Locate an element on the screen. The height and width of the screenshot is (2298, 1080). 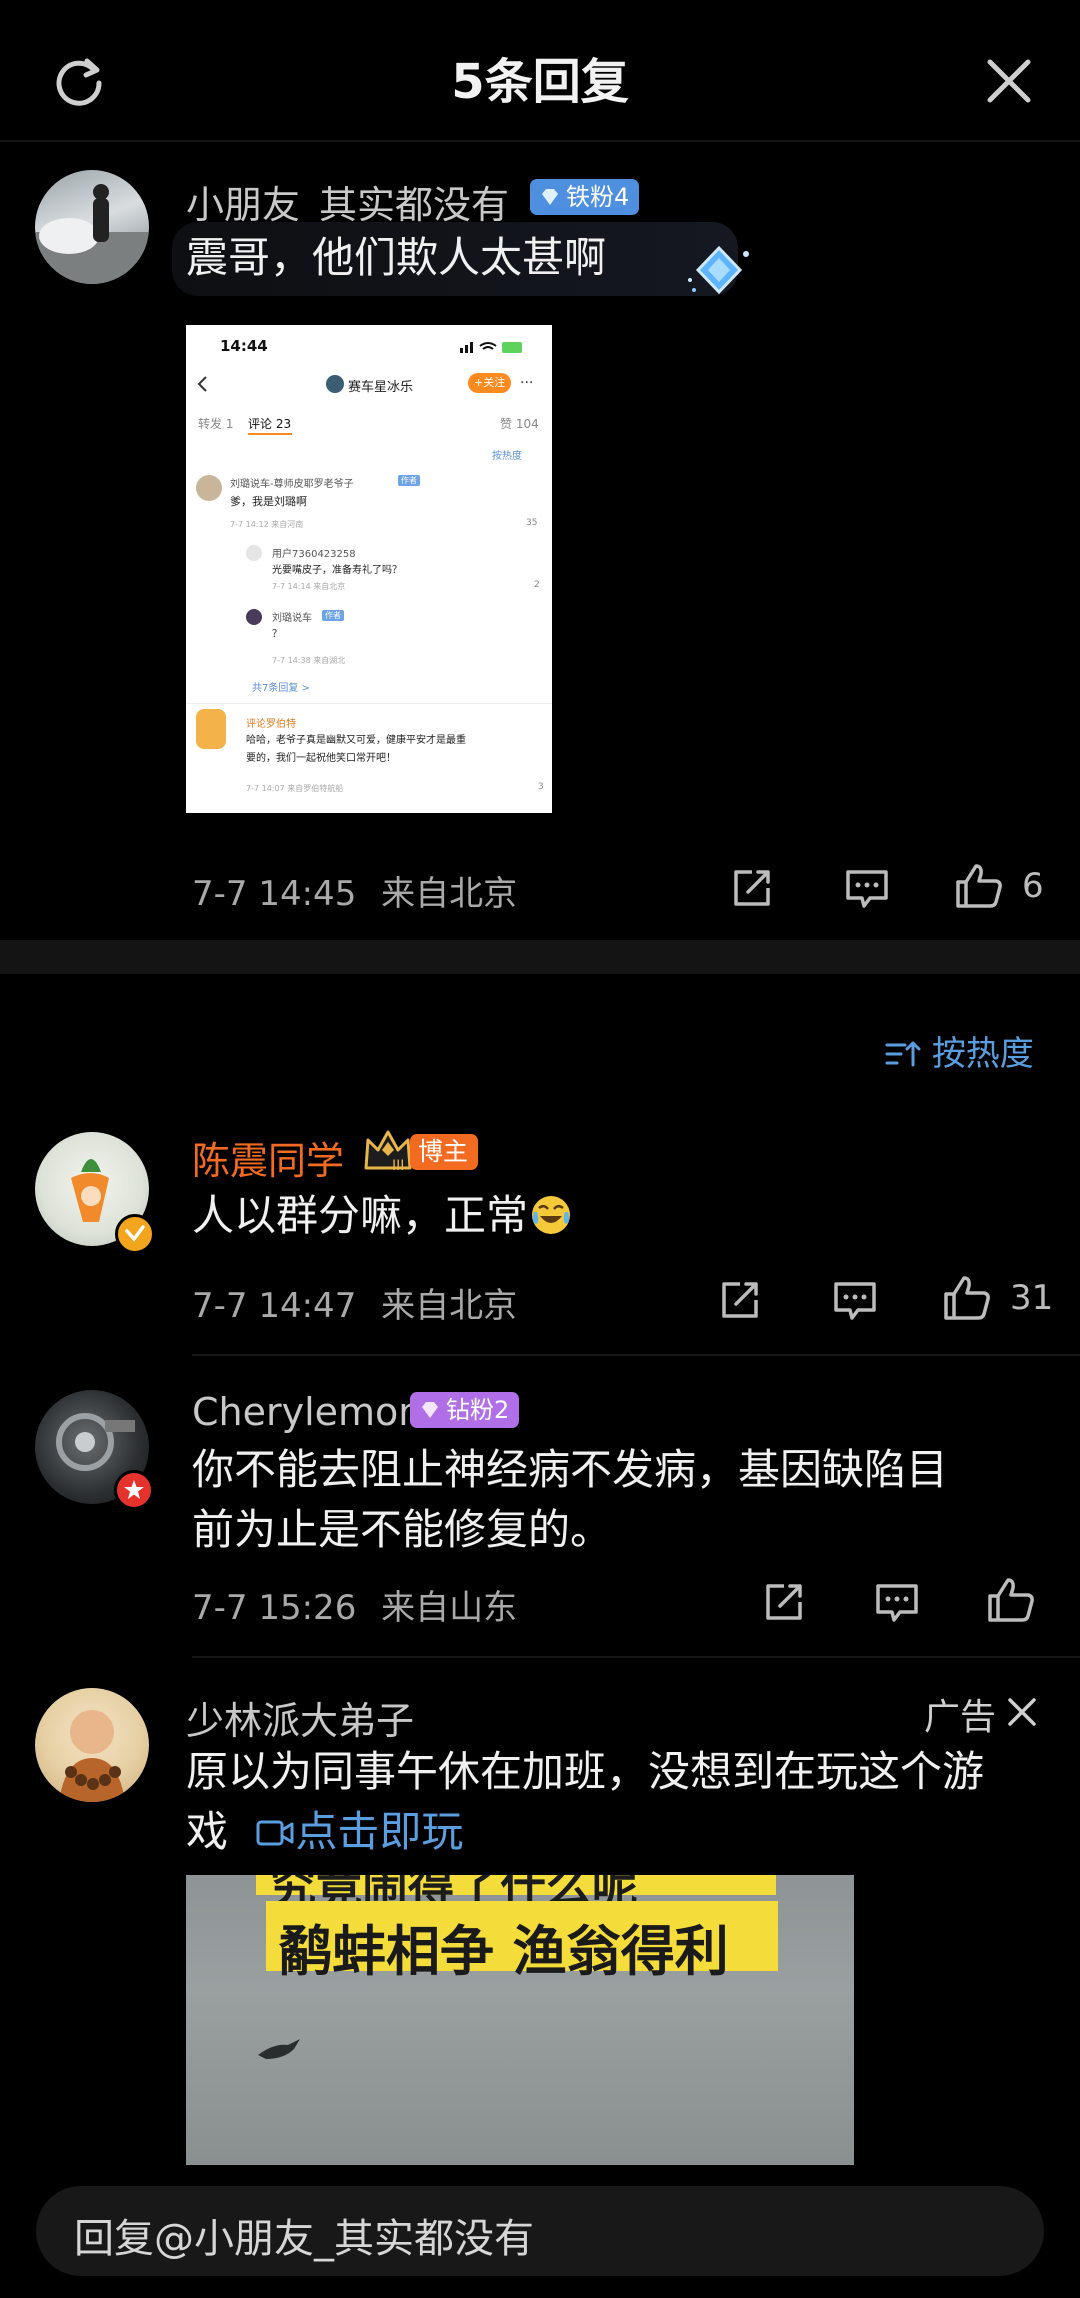
image-r2-meta: 7-7 14:38 来自湖北 is located at coordinates (309, 660).